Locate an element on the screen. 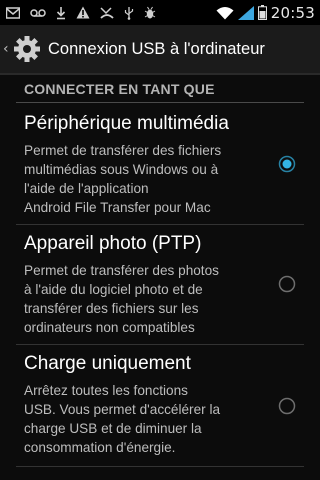 The width and height of the screenshot is (320, 480). notification-icons is located at coordinates (78, 13).